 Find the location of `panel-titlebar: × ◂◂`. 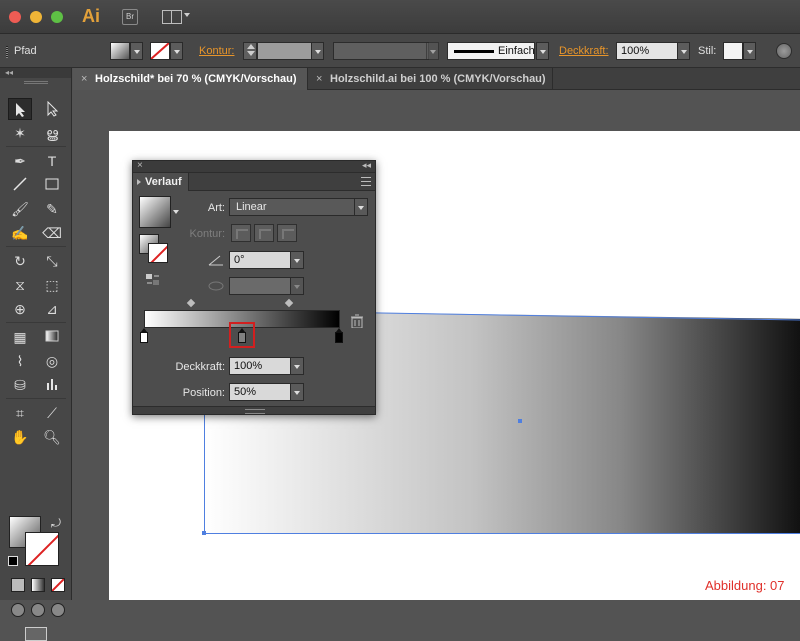

panel-titlebar: × ◂◂ is located at coordinates (254, 166).